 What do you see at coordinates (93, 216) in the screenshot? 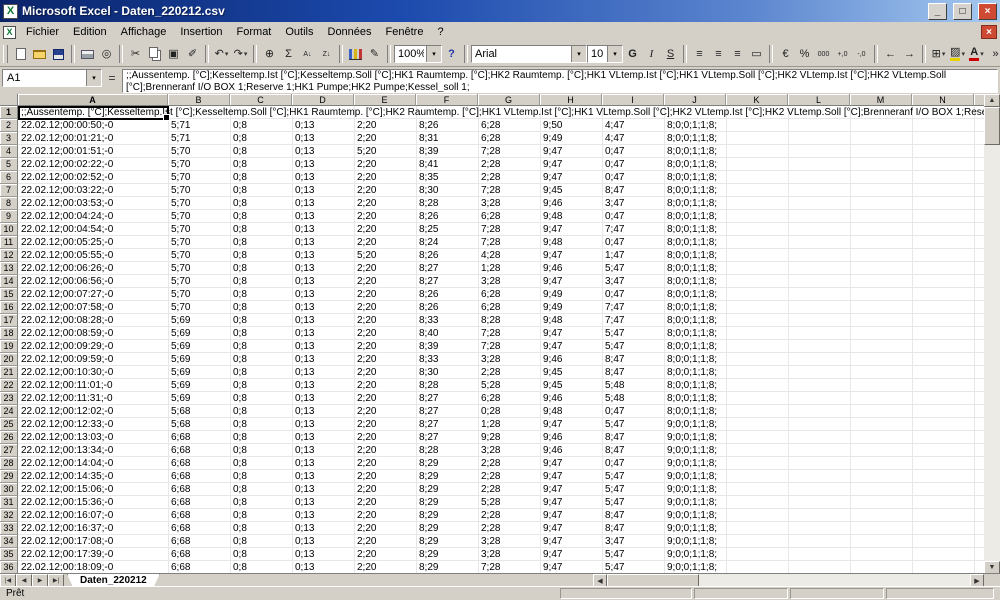
I see `grid-cell: 22.02.12;00:04:24;-0` at bounding box center [93, 216].